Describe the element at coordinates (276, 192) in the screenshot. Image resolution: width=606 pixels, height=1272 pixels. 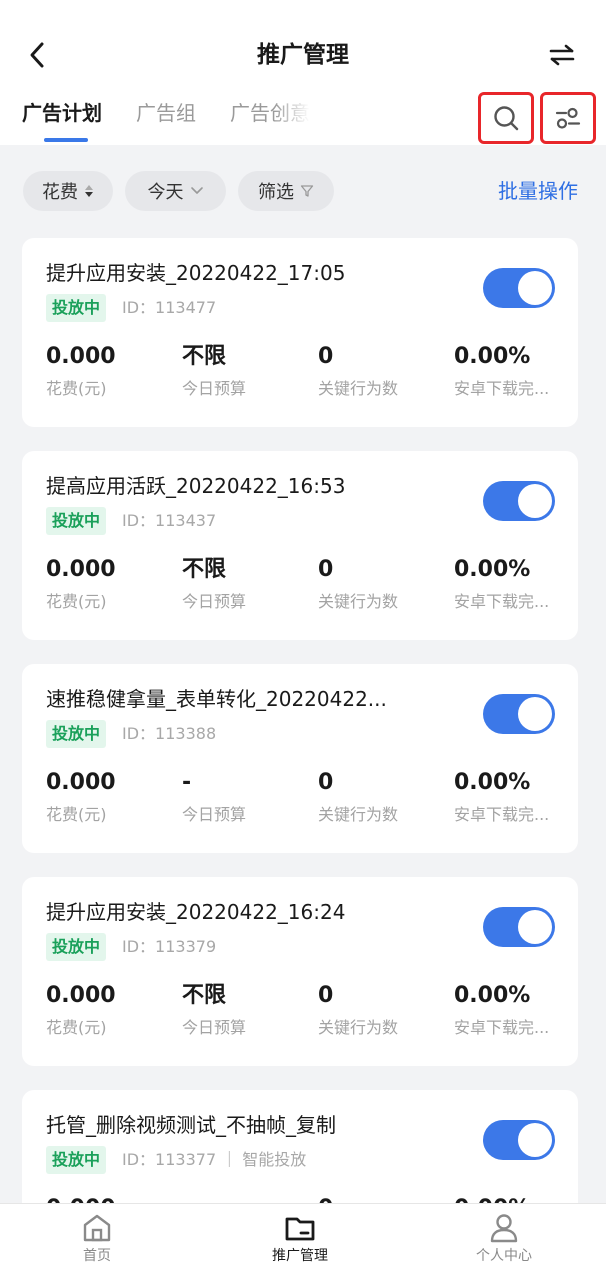
I see `filter-label: 筛选` at that location.